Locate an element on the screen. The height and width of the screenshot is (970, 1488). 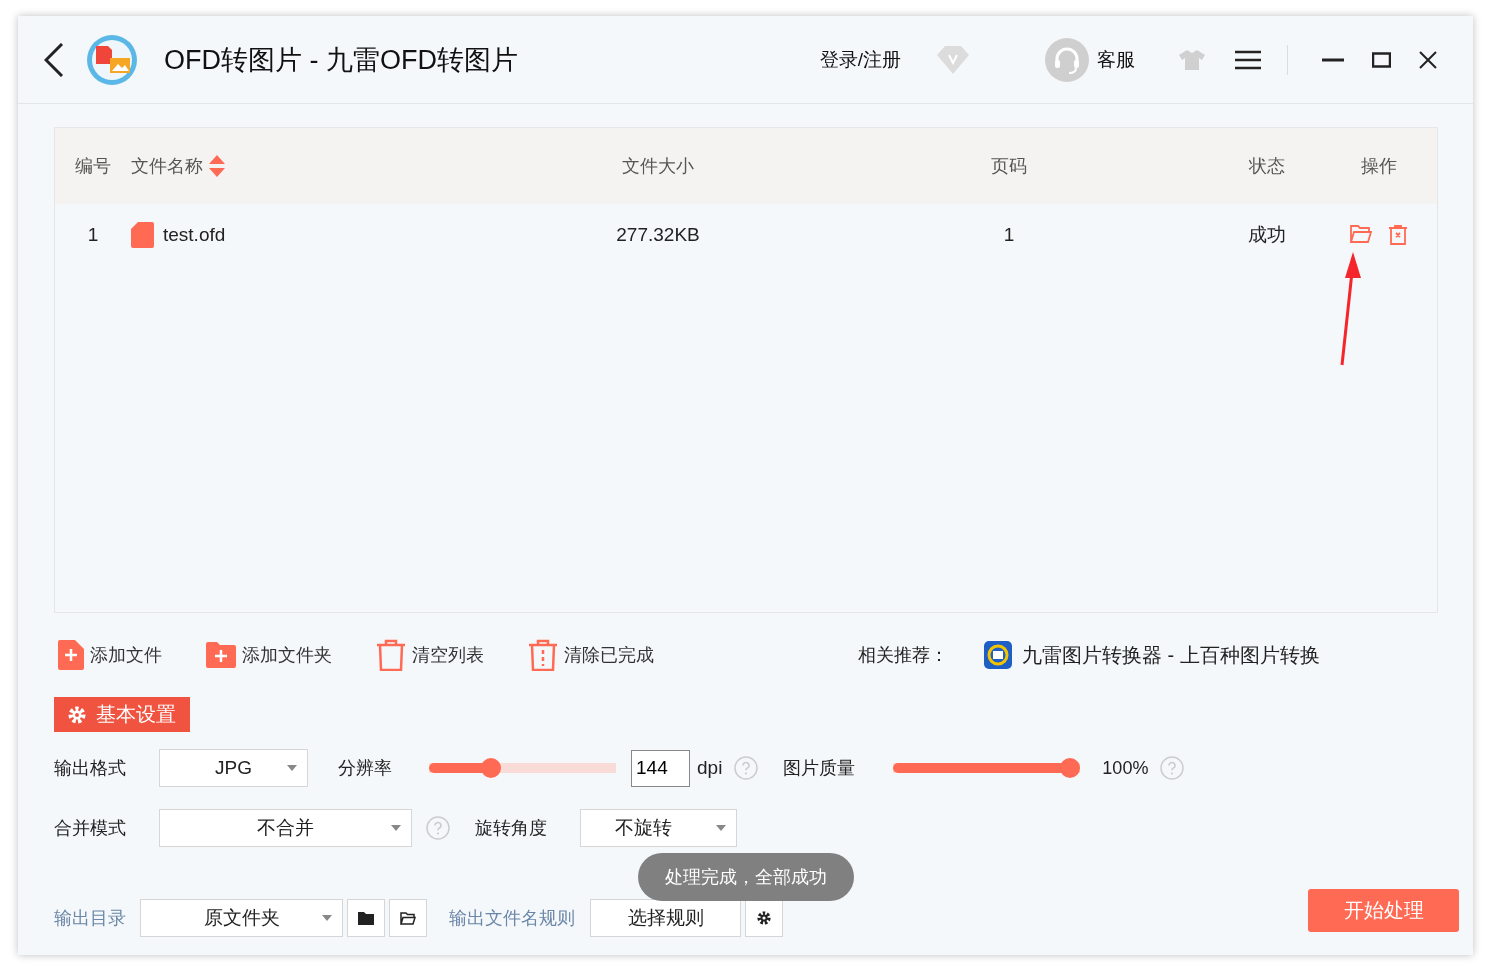
window-title: OFD转图片 - 九雷OFD转图片 is located at coordinates (341, 60).